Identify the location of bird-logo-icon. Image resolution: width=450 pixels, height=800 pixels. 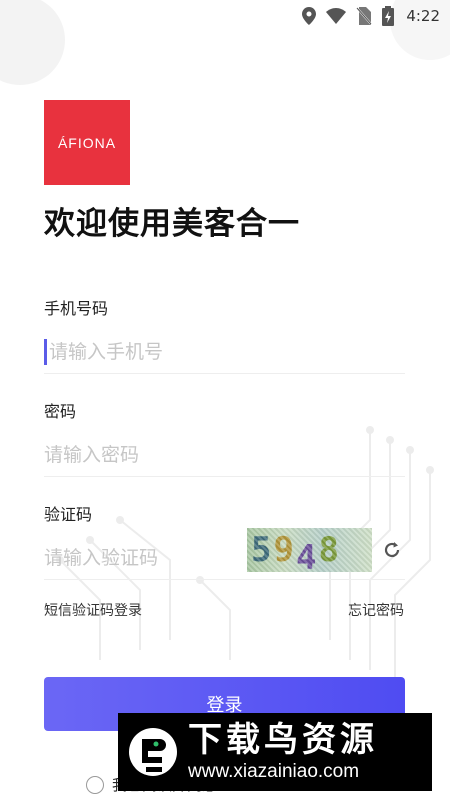
(153, 752).